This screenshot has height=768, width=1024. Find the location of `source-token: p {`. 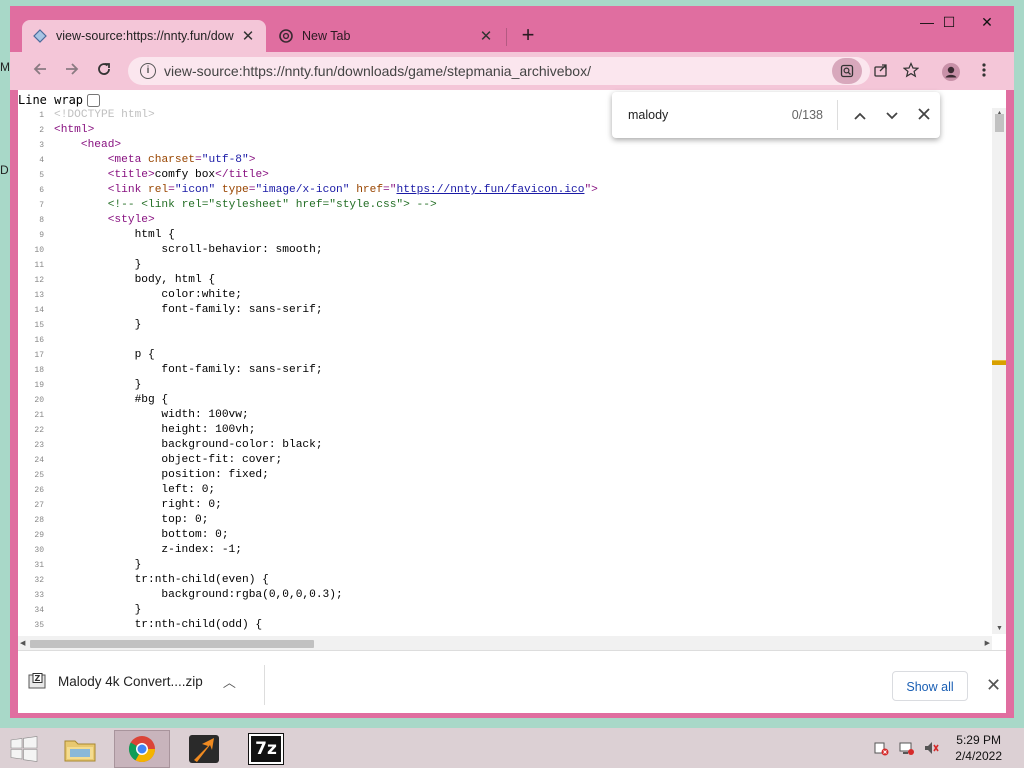

source-token: p { is located at coordinates (104, 355).